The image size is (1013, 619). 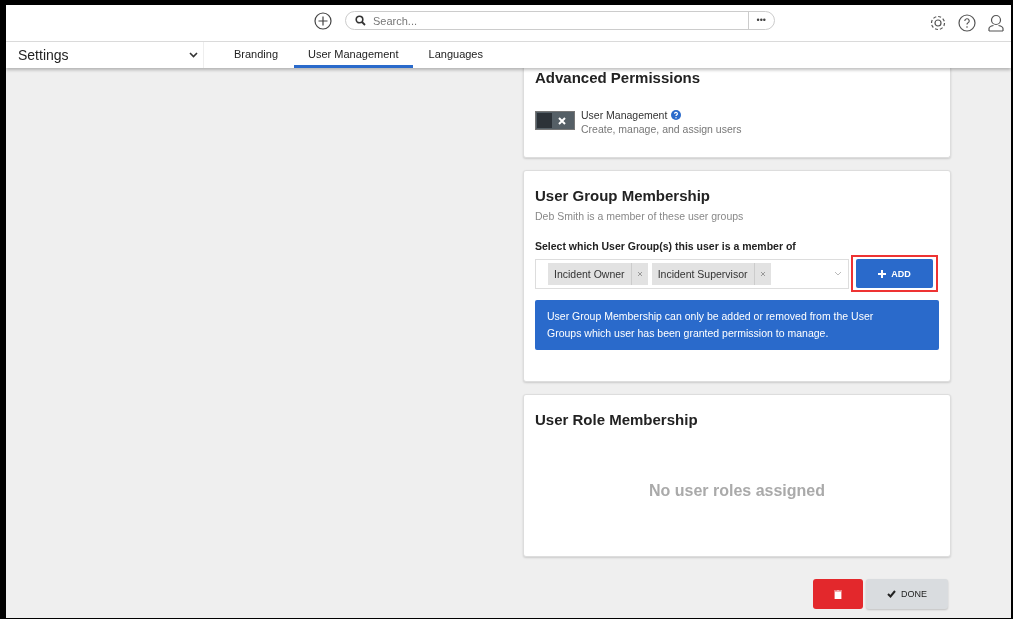 What do you see at coordinates (737, 491) in the screenshot?
I see `empty-message: No user roles assigned` at bounding box center [737, 491].